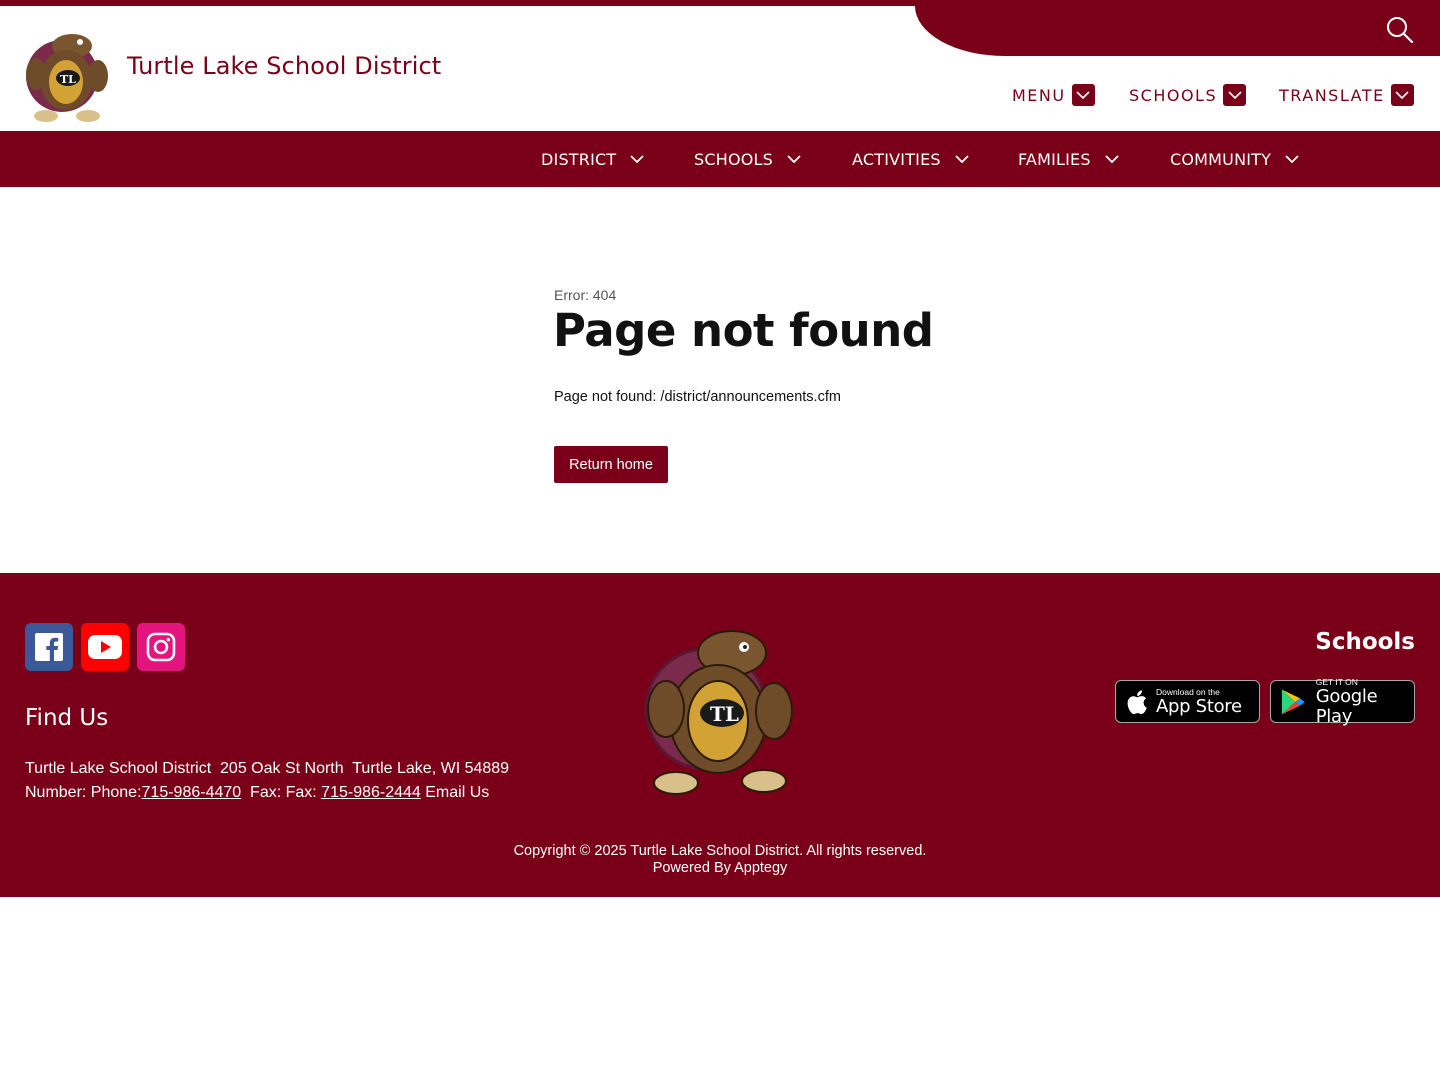 The height and width of the screenshot is (1080, 1440). I want to click on nav-label: FAMILIES, so click(1054, 159).